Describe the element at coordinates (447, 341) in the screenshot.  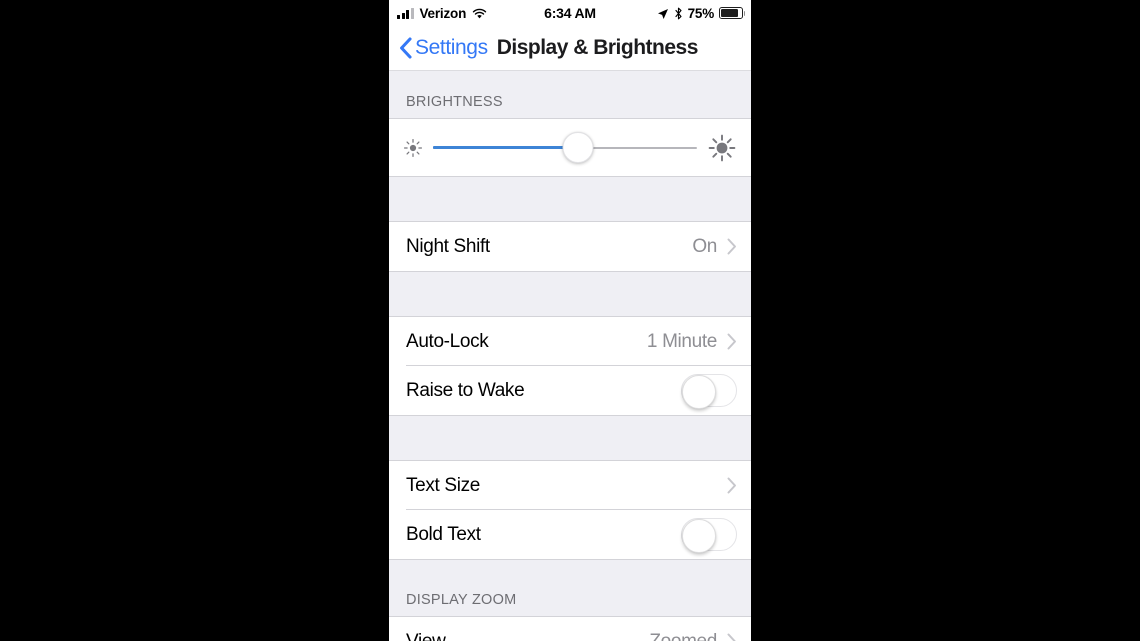
I see `row-auto-lock-label: Auto-Lock` at that location.